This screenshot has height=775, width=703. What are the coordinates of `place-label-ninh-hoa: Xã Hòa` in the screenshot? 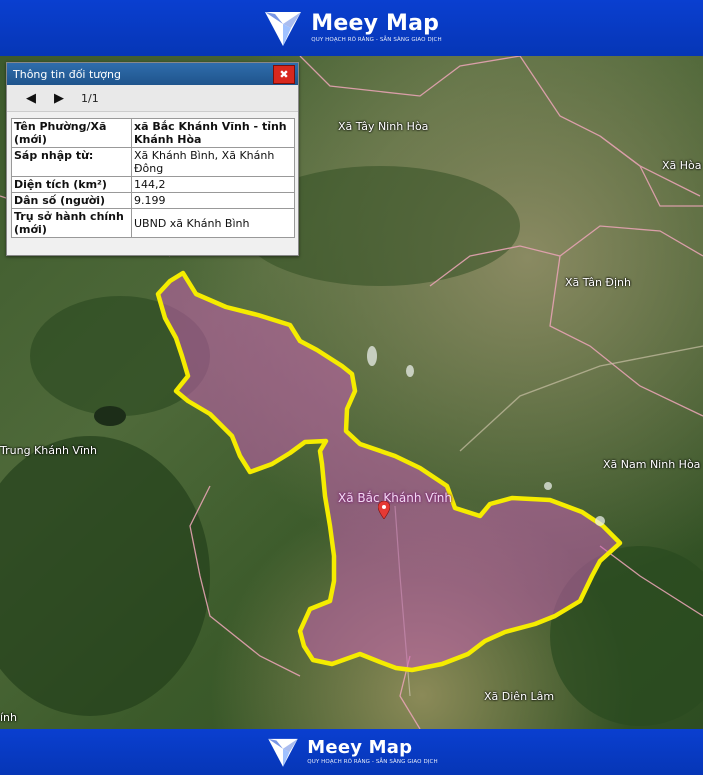 It's located at (682, 165).